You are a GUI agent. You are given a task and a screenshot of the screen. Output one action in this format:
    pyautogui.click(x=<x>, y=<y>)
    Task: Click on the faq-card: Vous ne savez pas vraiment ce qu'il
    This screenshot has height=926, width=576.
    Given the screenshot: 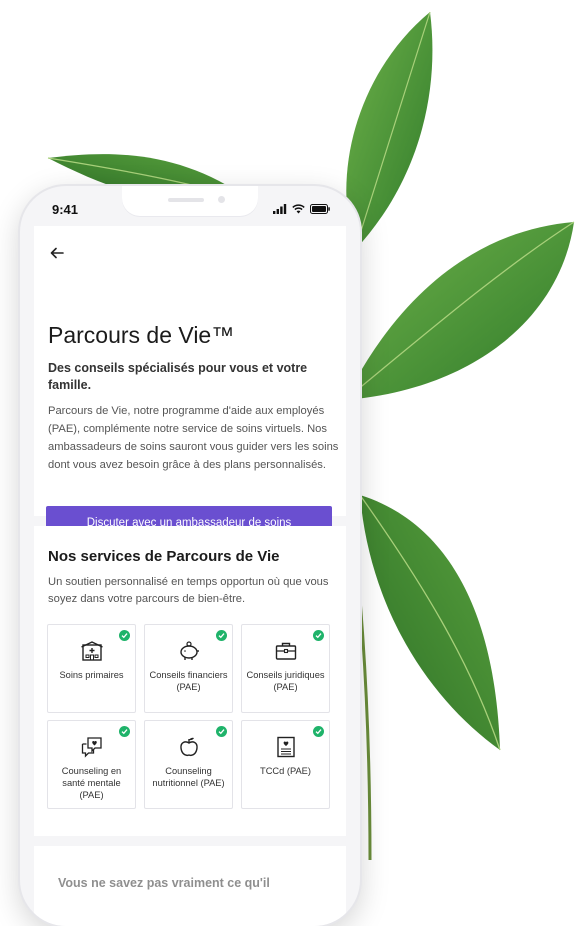 What is the action you would take?
    pyautogui.click(x=190, y=886)
    